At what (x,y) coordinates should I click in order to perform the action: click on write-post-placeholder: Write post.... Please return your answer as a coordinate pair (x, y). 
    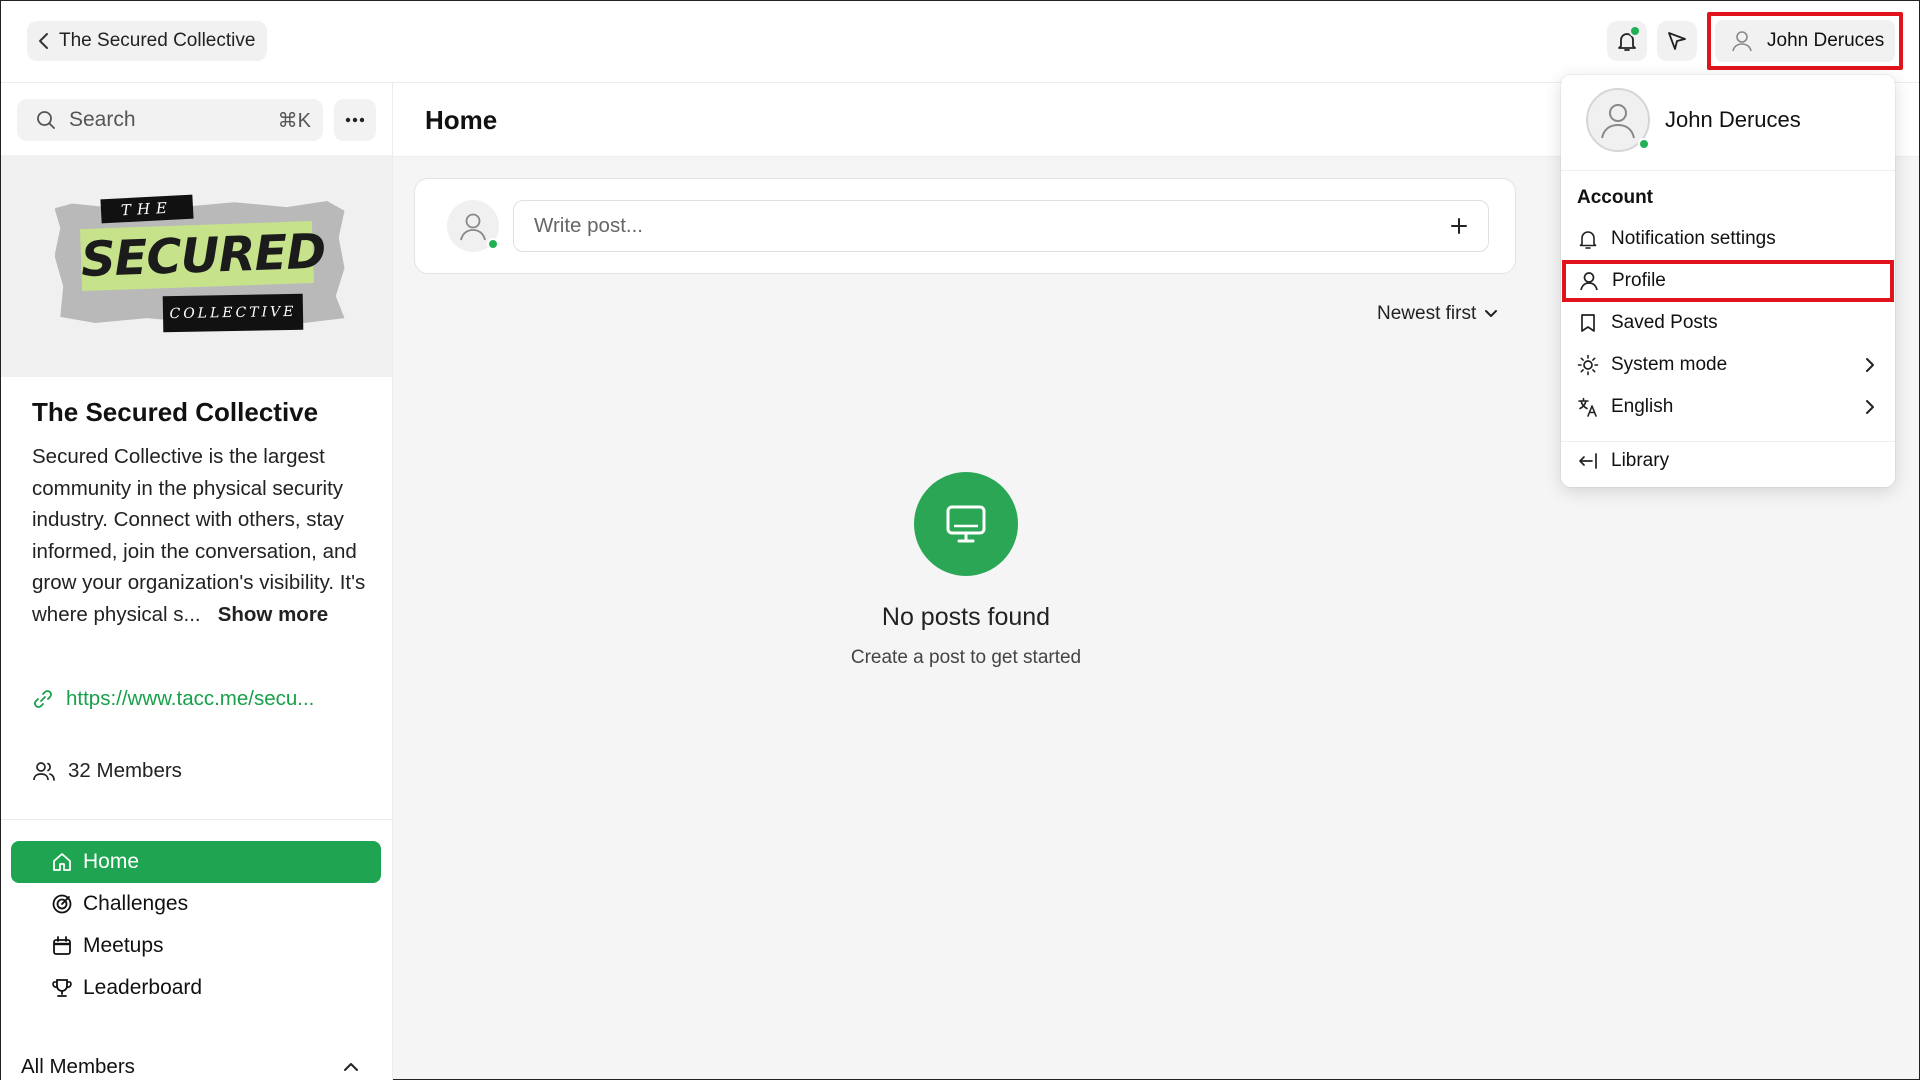
    Looking at the image, I should click on (588, 225).